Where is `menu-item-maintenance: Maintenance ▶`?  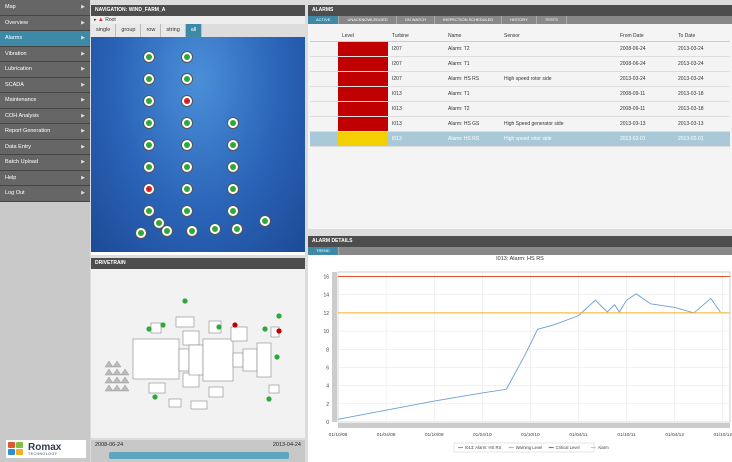 menu-item-maintenance: Maintenance ▶ is located at coordinates (45, 101).